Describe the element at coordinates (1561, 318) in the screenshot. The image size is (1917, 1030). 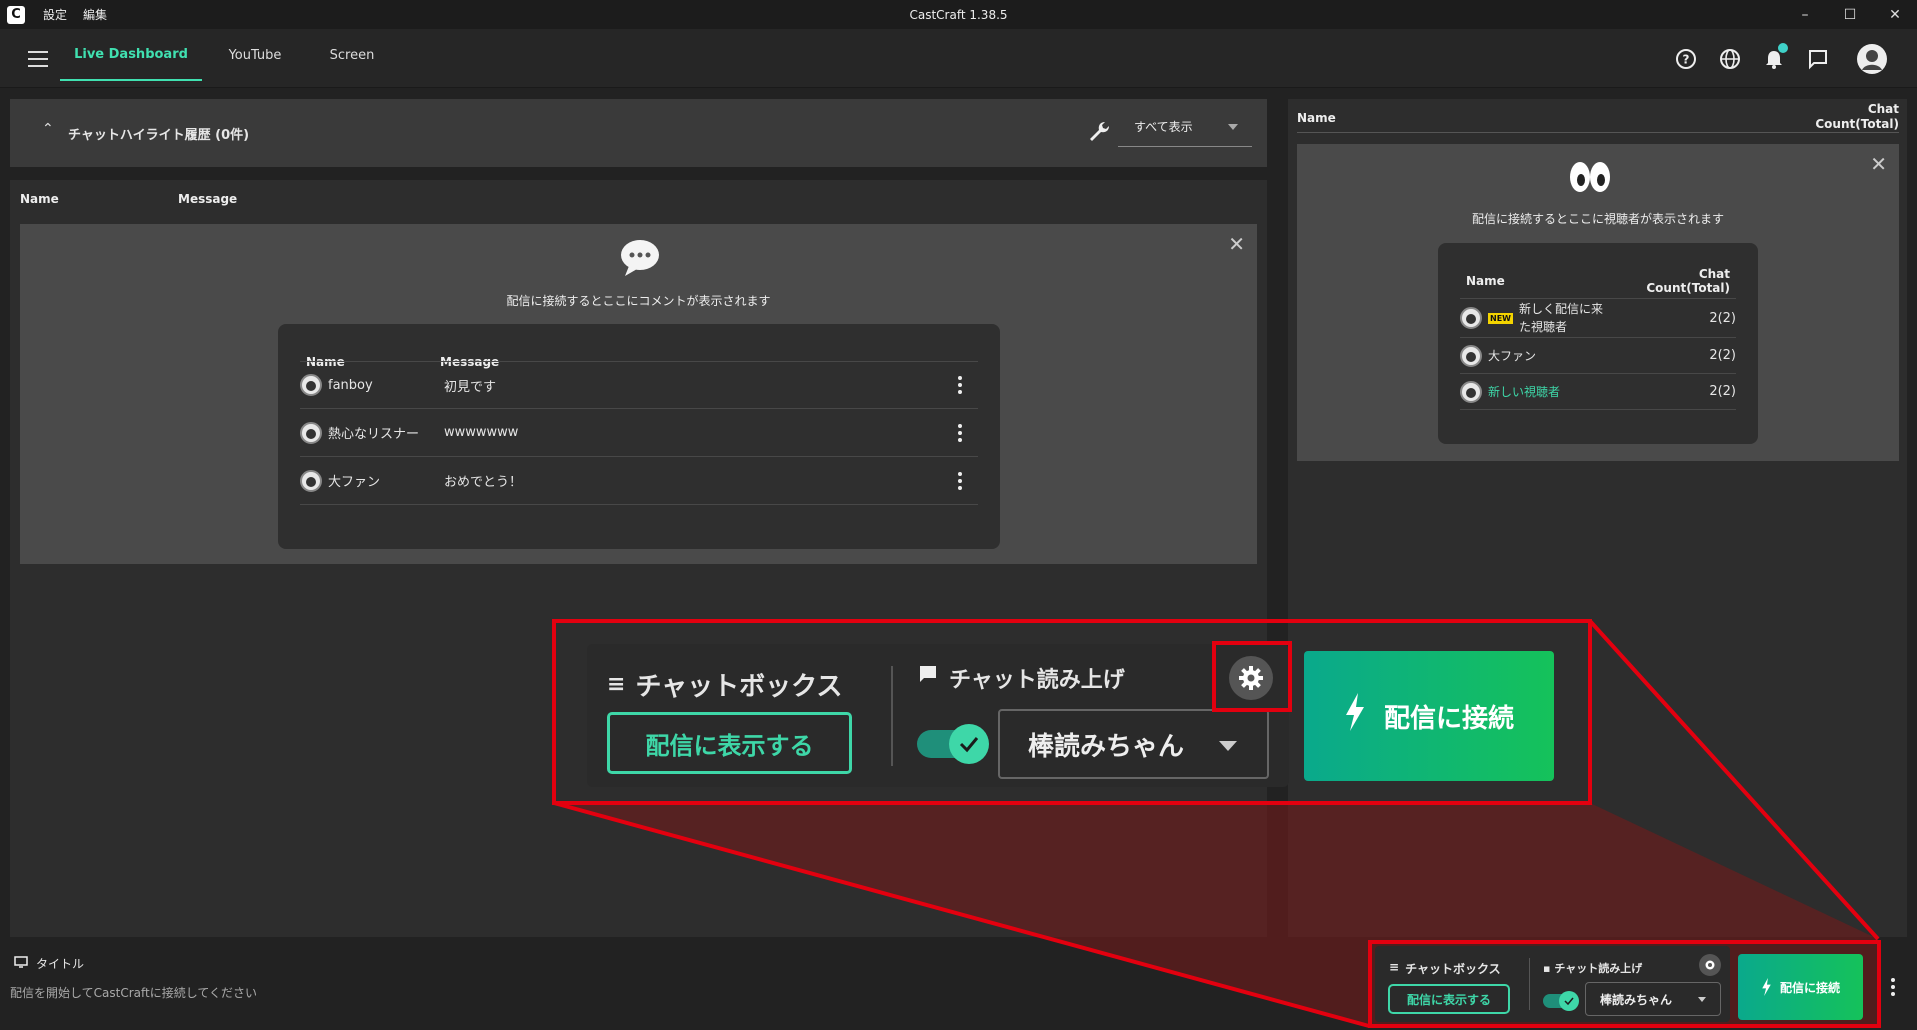
I see `viewer-name: 新しく配信に来 た視聴者` at that location.